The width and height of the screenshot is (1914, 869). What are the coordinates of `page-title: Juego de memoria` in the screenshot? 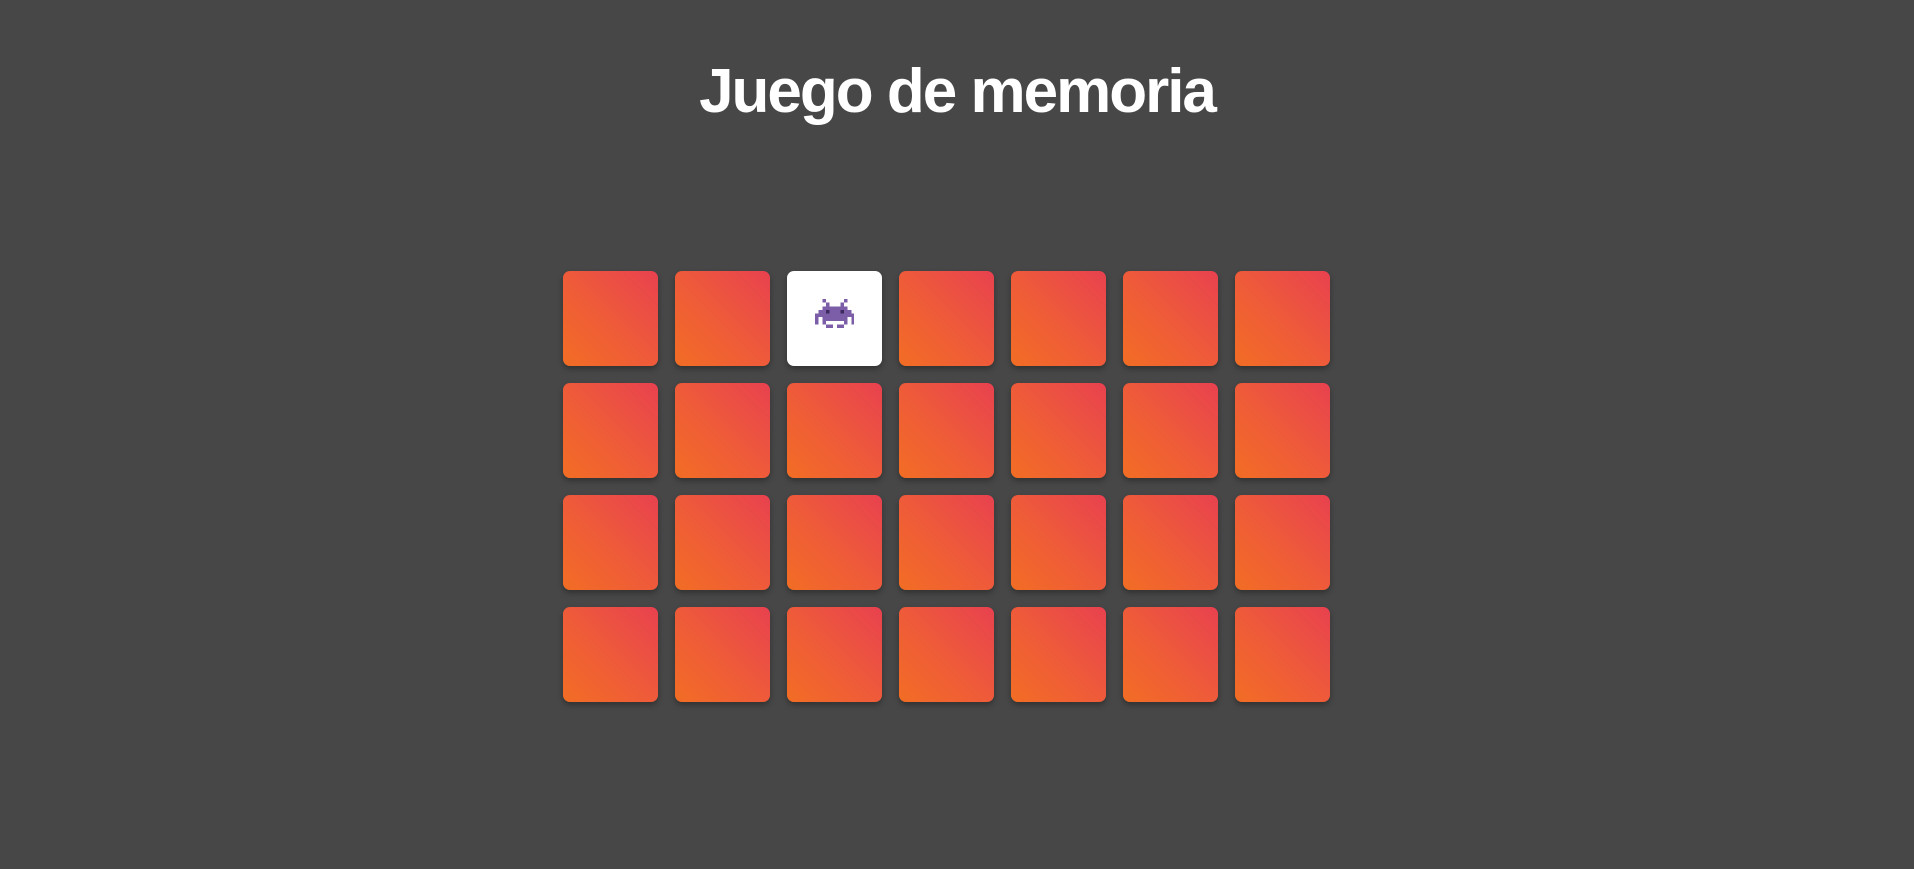 It's located at (958, 91).